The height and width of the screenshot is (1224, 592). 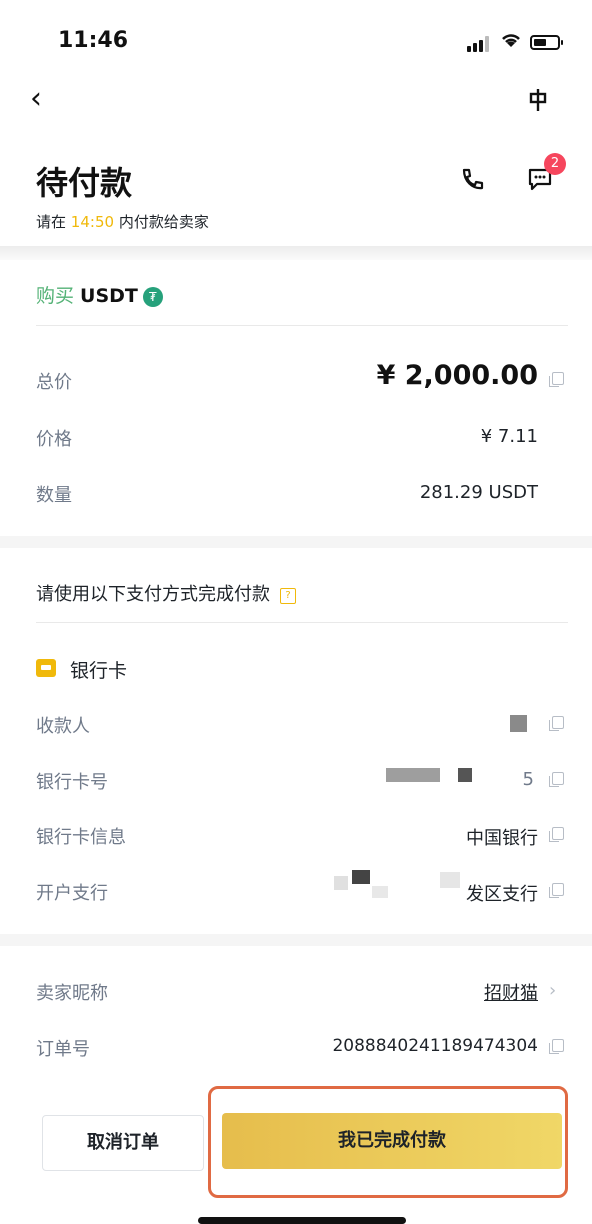 What do you see at coordinates (552, 990) in the screenshot?
I see `chevron-right-icon: ›` at bounding box center [552, 990].